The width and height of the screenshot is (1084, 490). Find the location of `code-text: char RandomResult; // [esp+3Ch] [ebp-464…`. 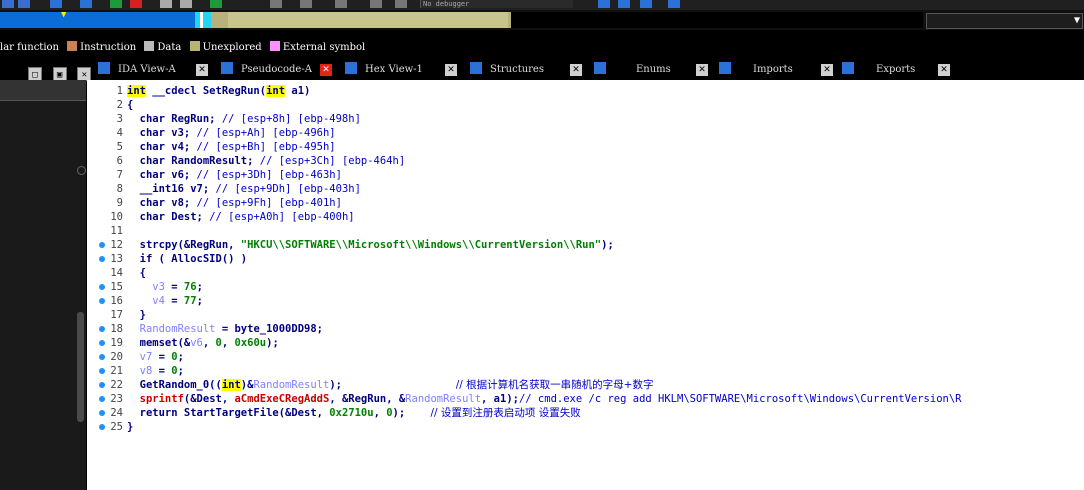

code-text: char RandomResult; // [esp+3Ch] [ebp-464… is located at coordinates (266, 161).